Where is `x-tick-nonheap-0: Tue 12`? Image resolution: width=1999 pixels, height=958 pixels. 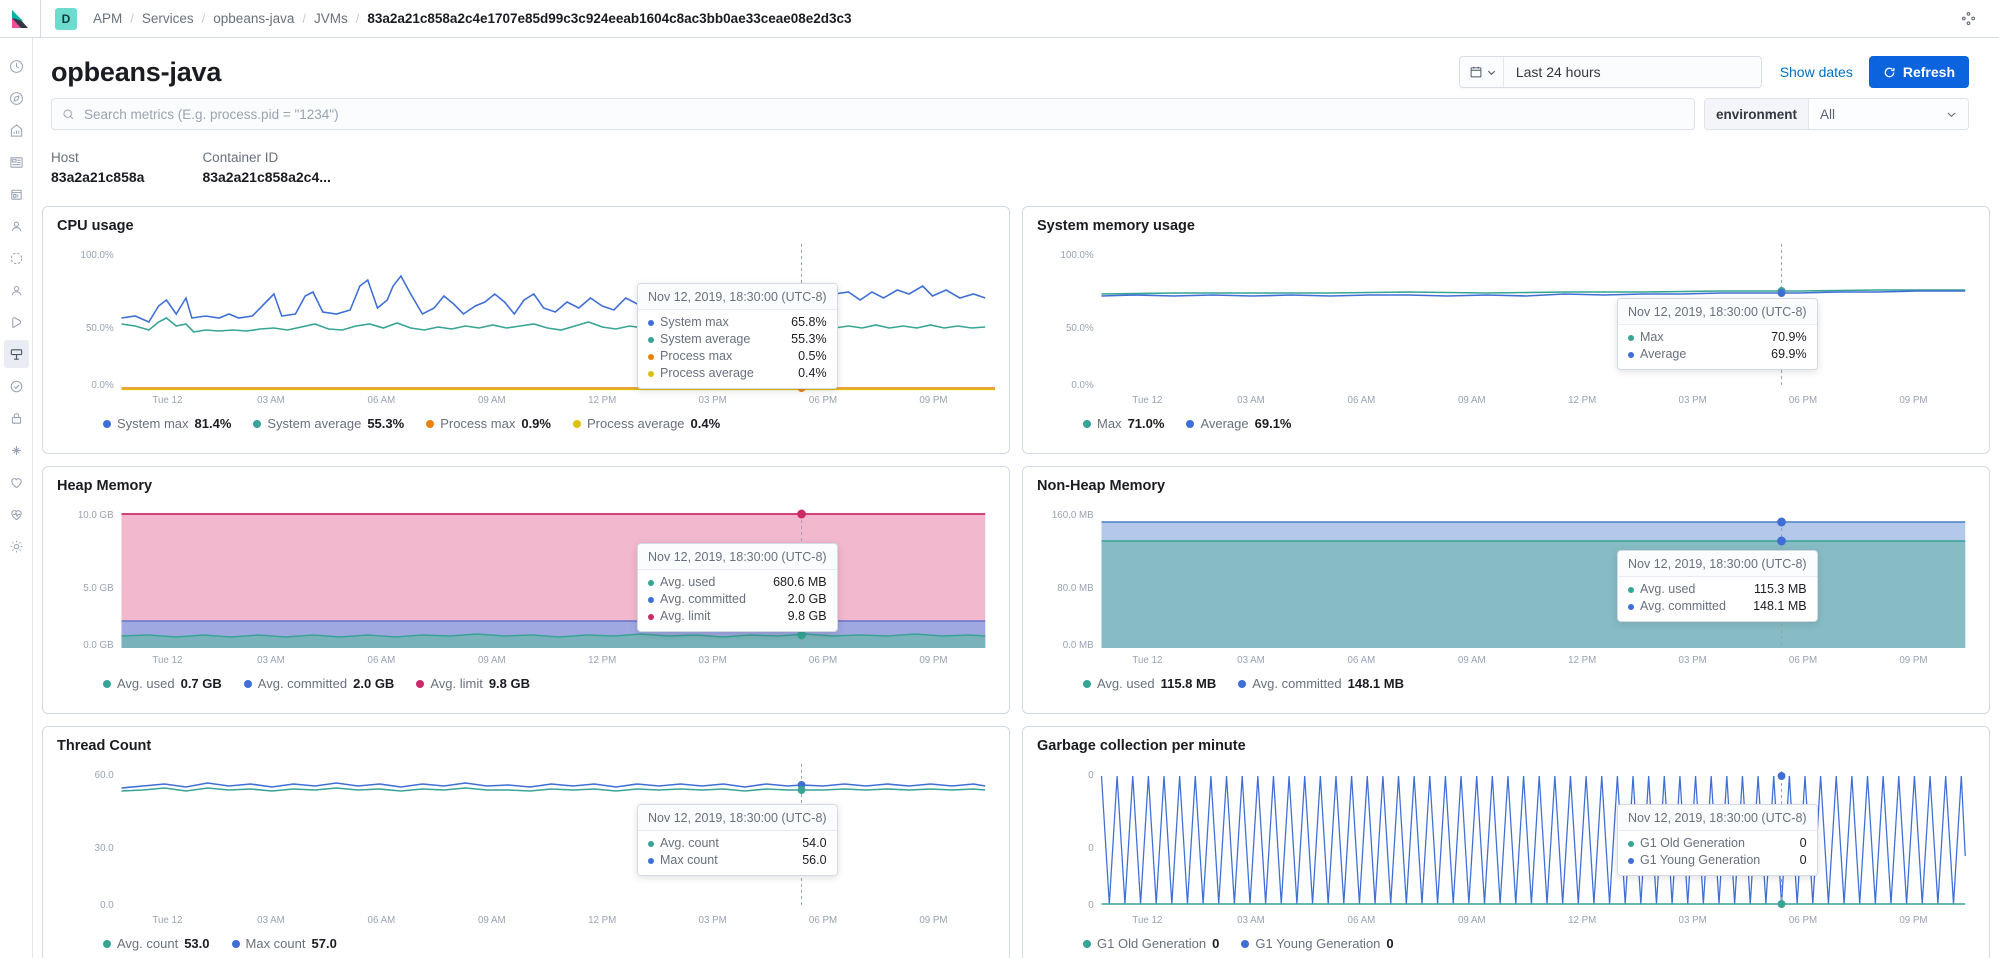
x-tick-nonheap-0: Tue 12 is located at coordinates (1147, 660).